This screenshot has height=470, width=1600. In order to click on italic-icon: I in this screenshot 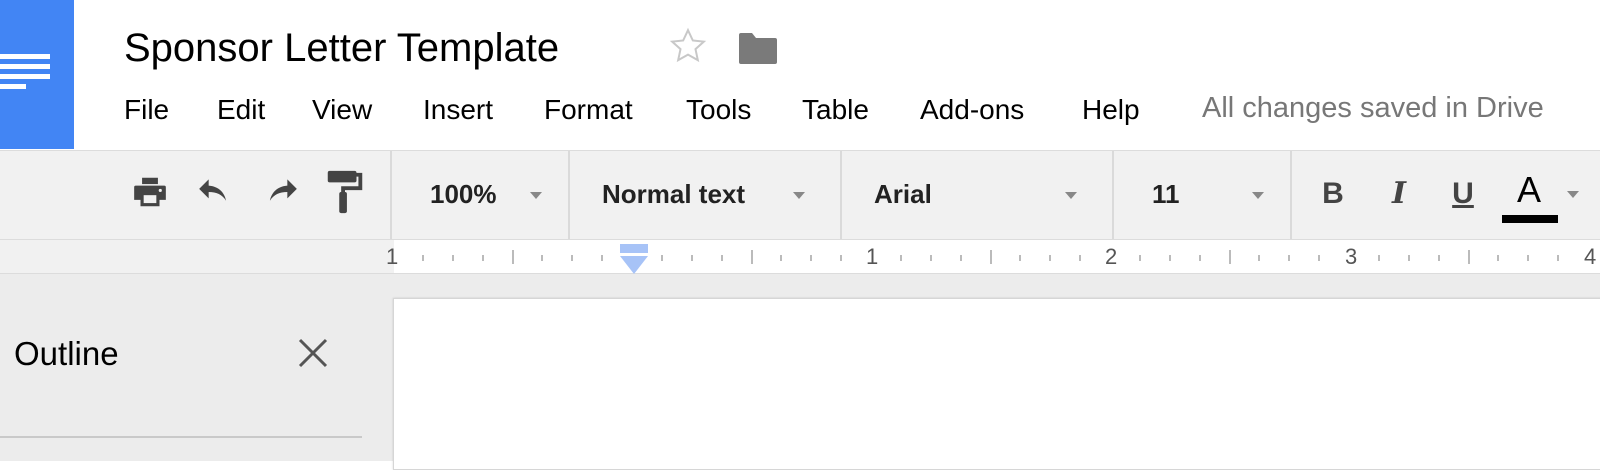, I will do `click(1399, 193)`.